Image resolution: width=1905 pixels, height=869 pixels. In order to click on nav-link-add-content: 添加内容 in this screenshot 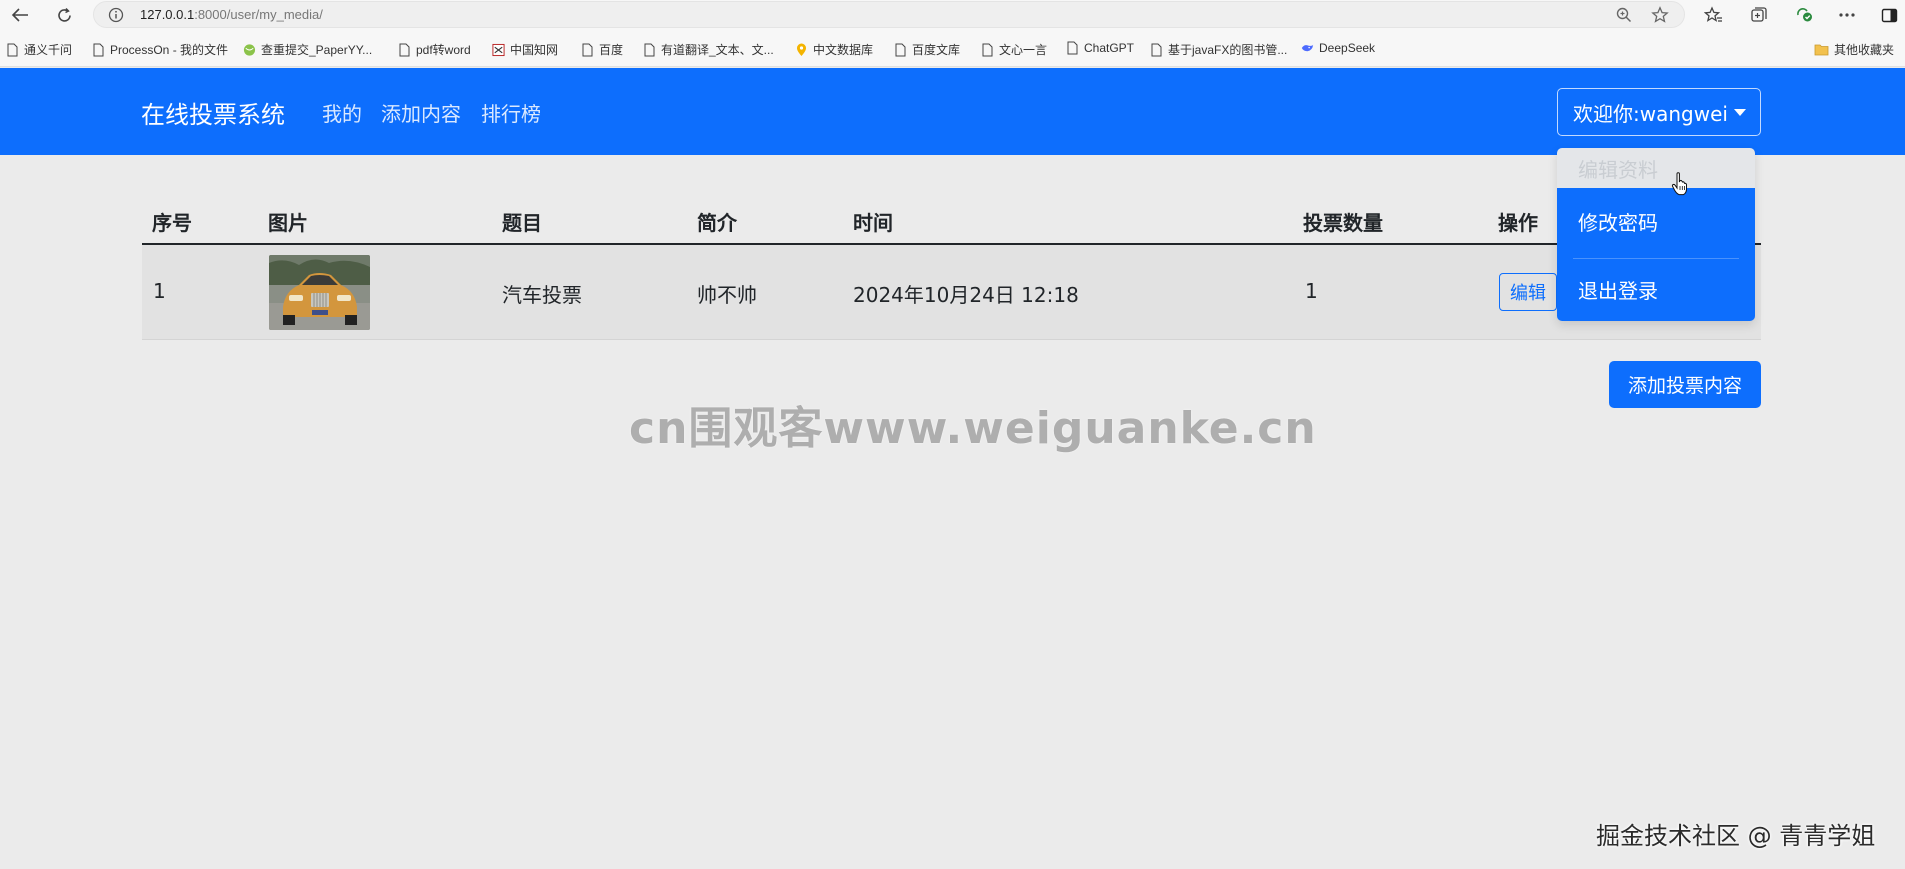, I will do `click(421, 112)`.